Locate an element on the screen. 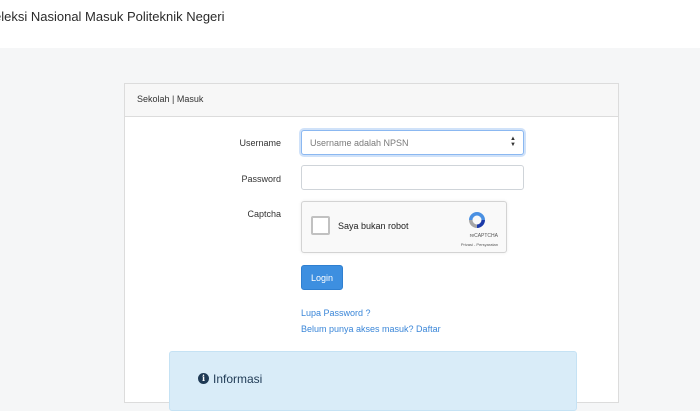  info-title: Informasi is located at coordinates (238, 379).